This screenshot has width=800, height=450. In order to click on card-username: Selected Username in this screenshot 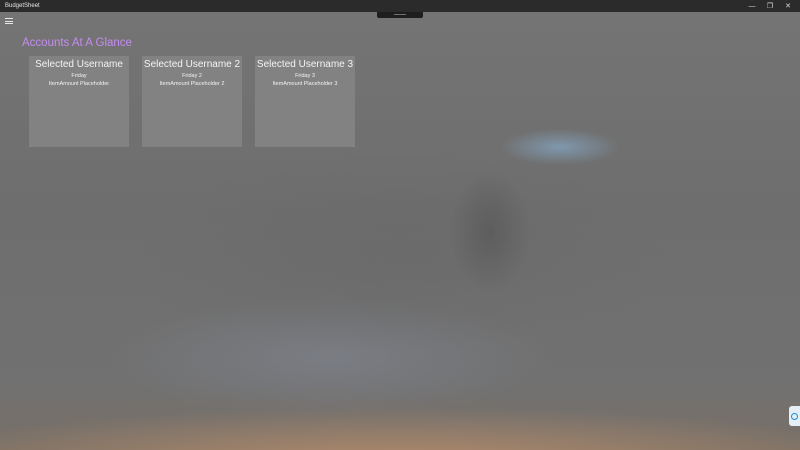, I will do `click(79, 64)`.